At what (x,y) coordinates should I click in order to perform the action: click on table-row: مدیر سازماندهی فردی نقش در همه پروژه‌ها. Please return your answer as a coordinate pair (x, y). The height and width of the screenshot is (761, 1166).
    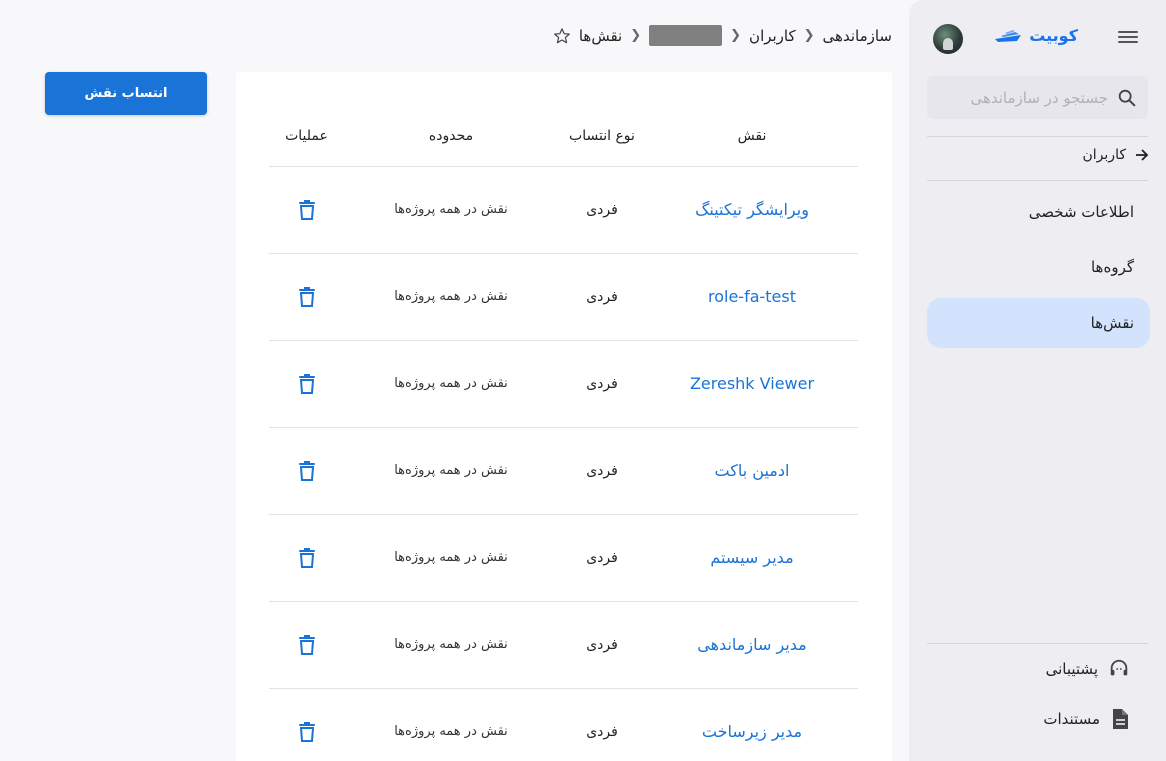
    Looking at the image, I should click on (563, 645).